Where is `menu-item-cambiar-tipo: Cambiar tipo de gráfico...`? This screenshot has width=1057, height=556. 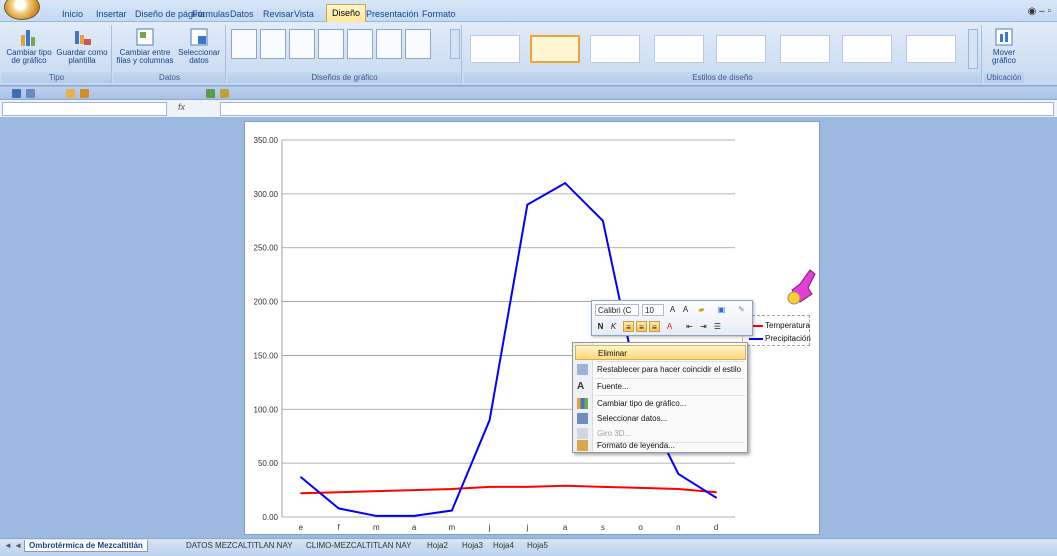
menu-item-cambiar-tipo: Cambiar tipo de gráfico... is located at coordinates (660, 403).